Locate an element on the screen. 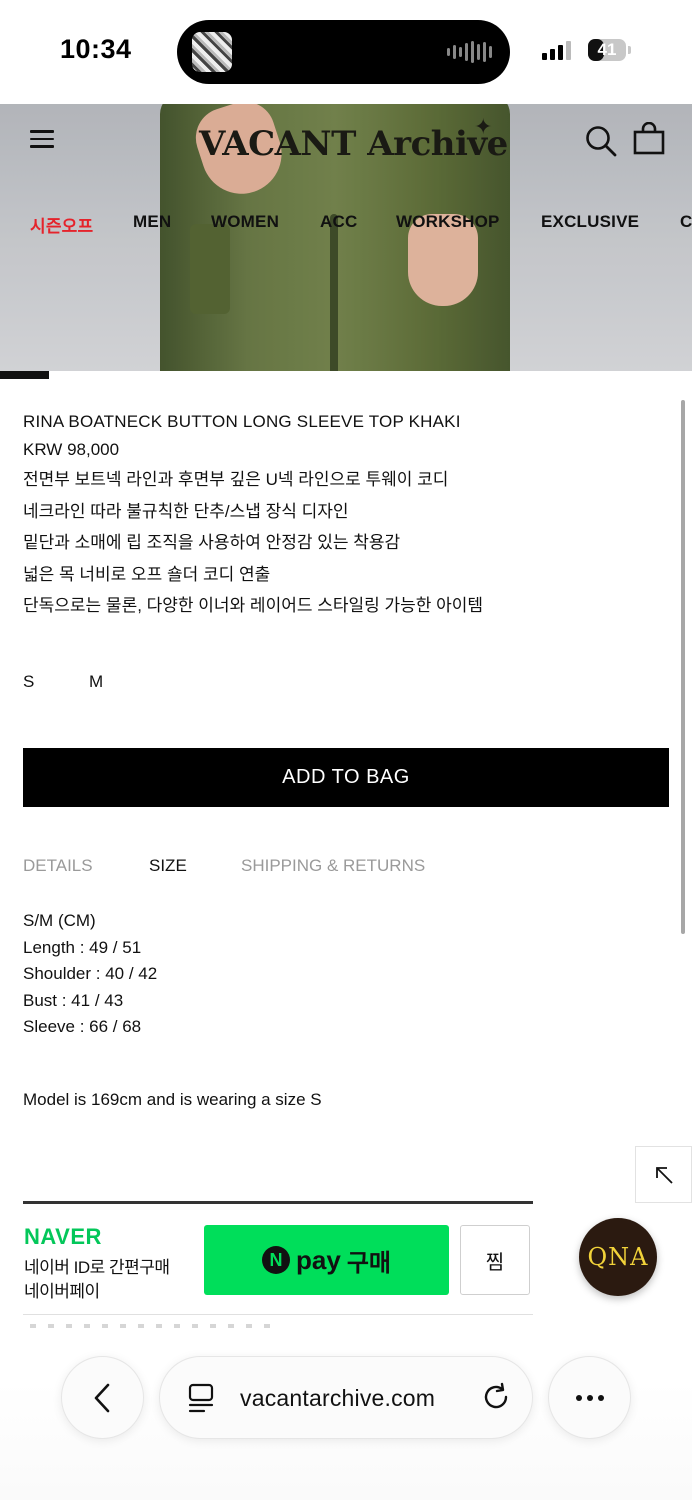 Image resolution: width=692 pixels, height=1500 pixels. dynamic-island is located at coordinates (343, 52).